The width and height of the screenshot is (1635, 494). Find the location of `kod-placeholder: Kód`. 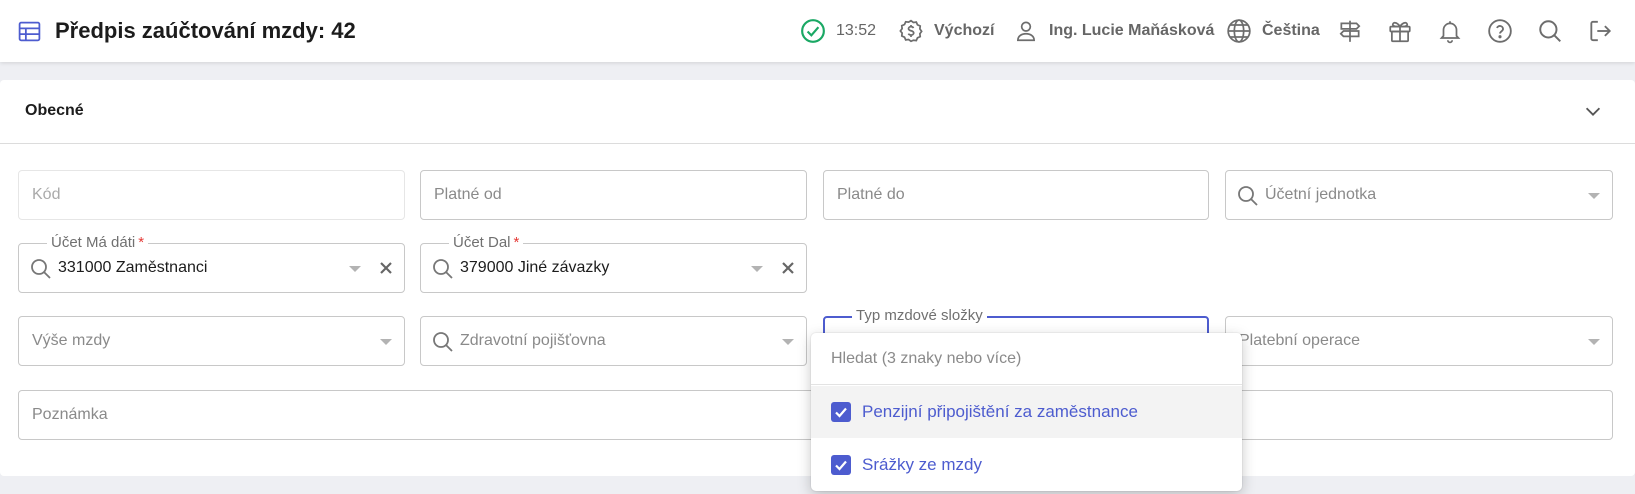

kod-placeholder: Kód is located at coordinates (46, 194).